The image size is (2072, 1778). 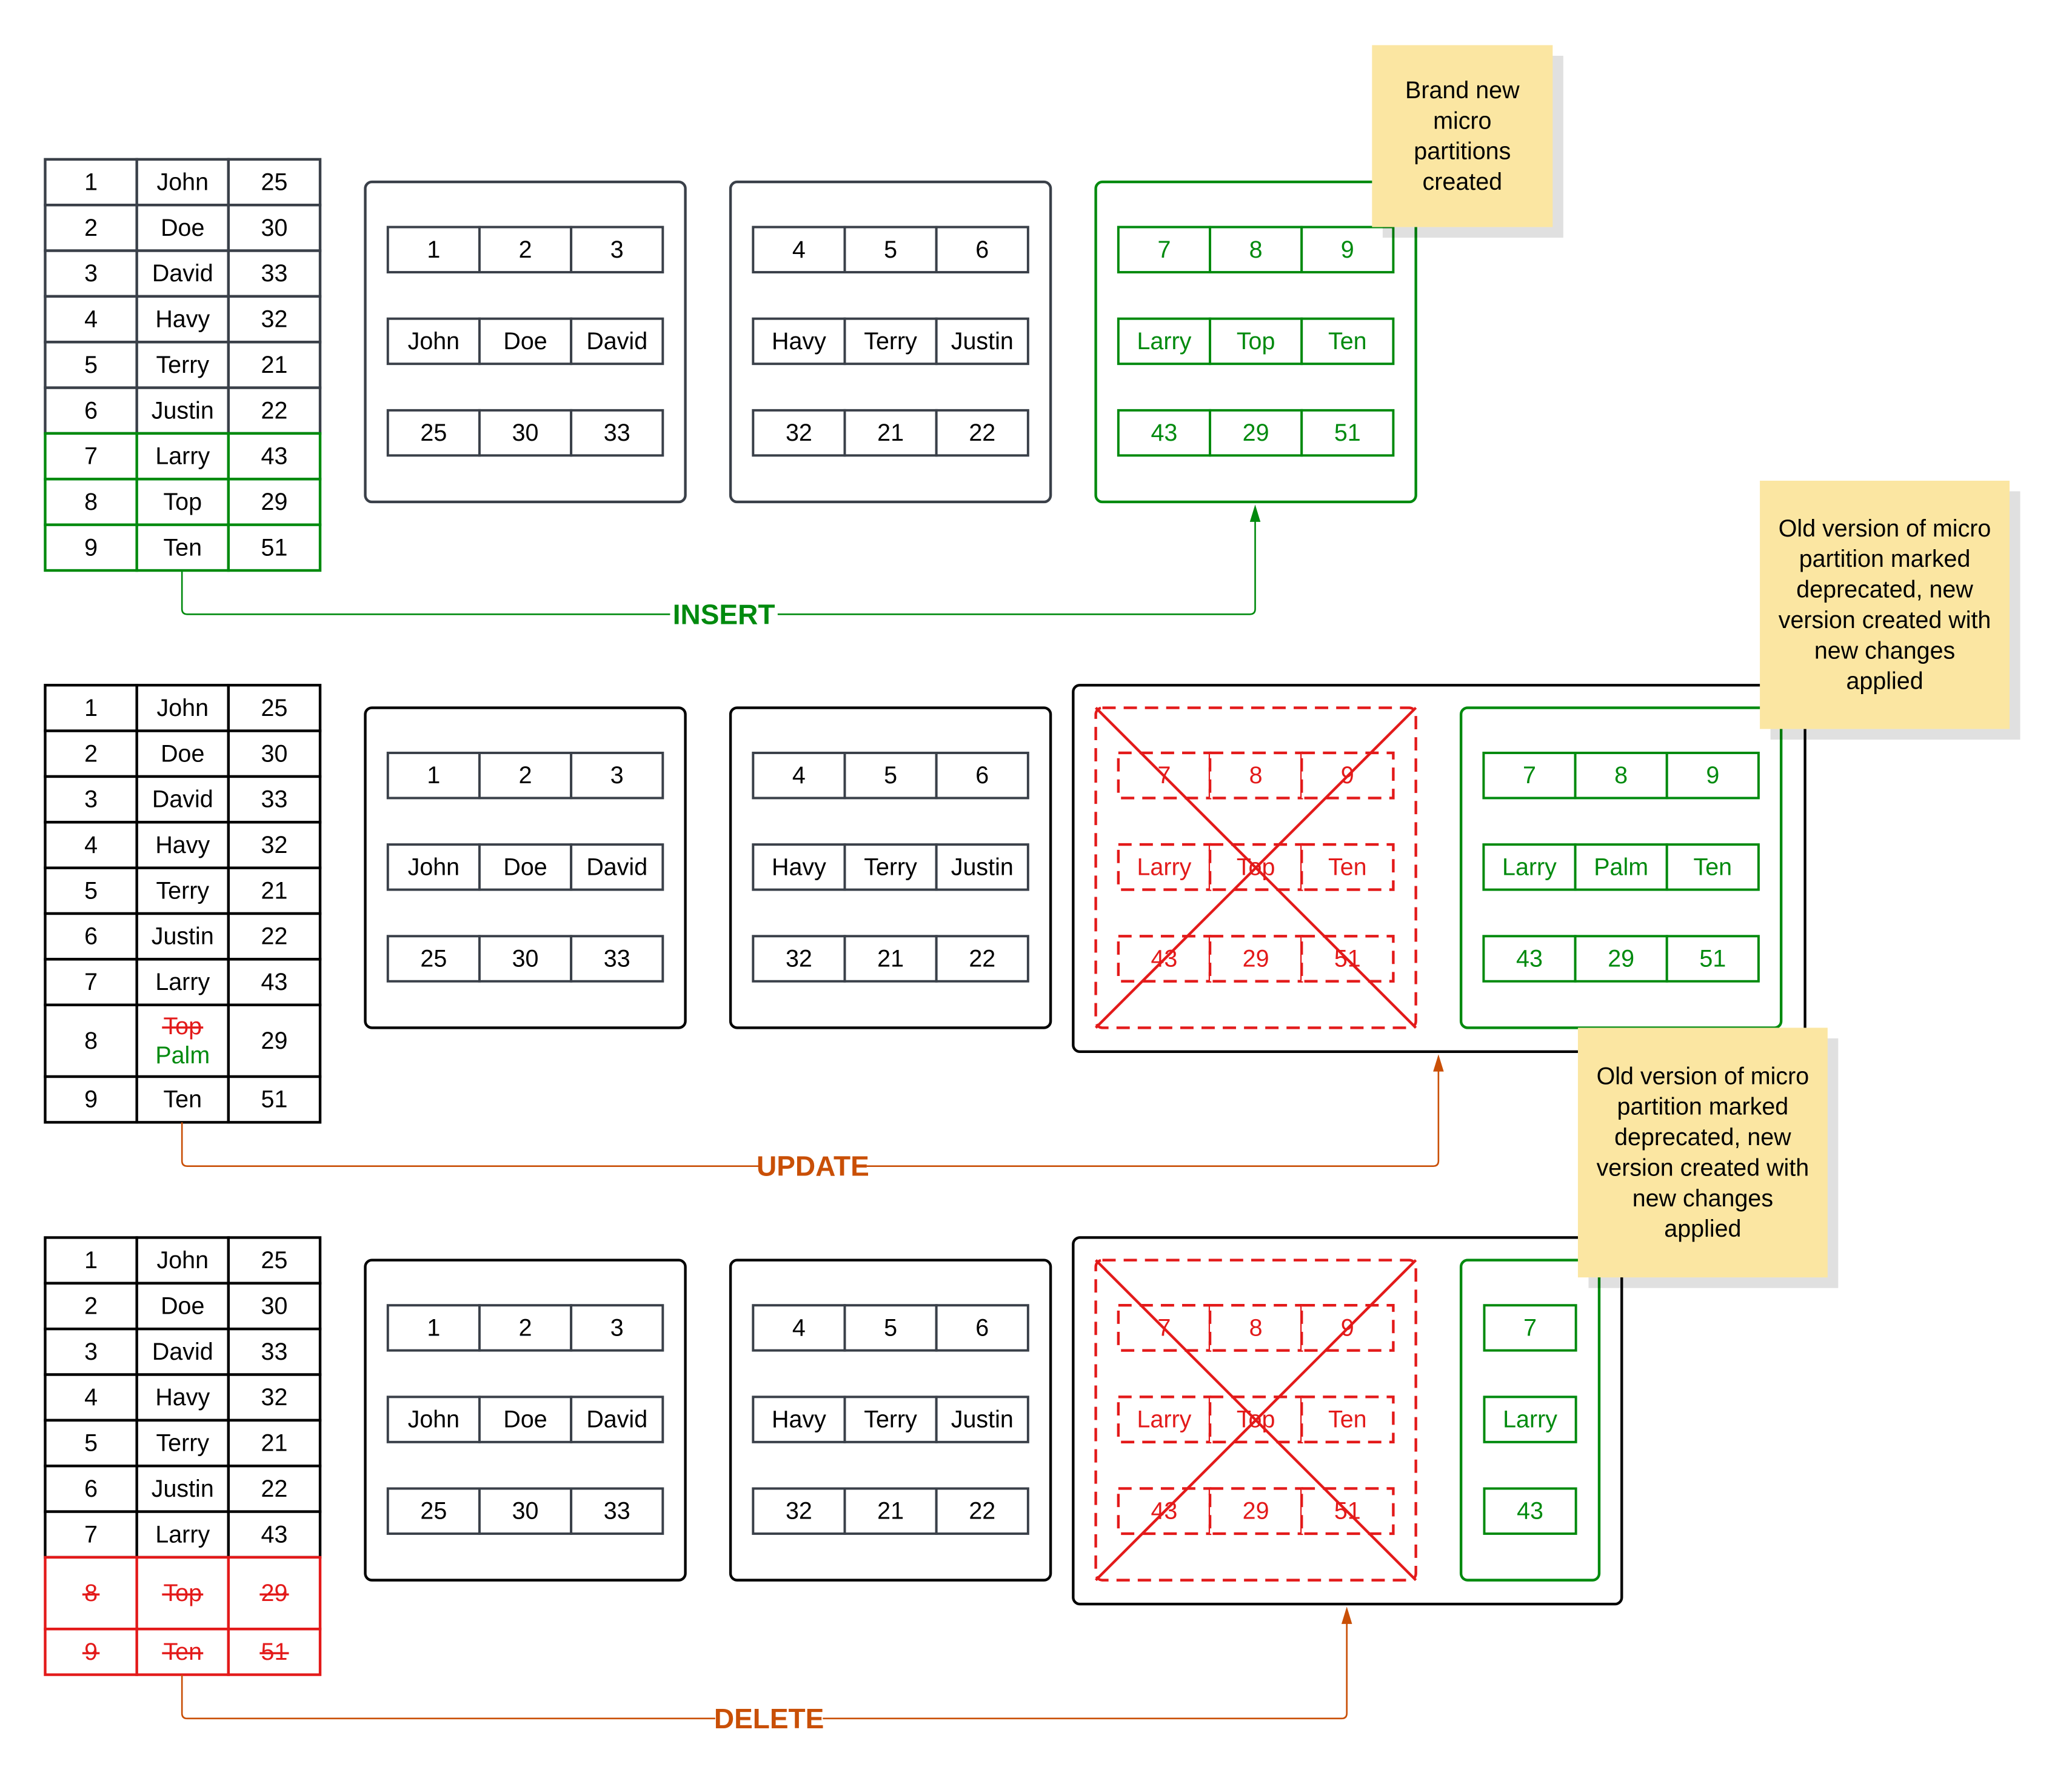 I want to click on cell-value: 2, so click(x=91, y=1306).